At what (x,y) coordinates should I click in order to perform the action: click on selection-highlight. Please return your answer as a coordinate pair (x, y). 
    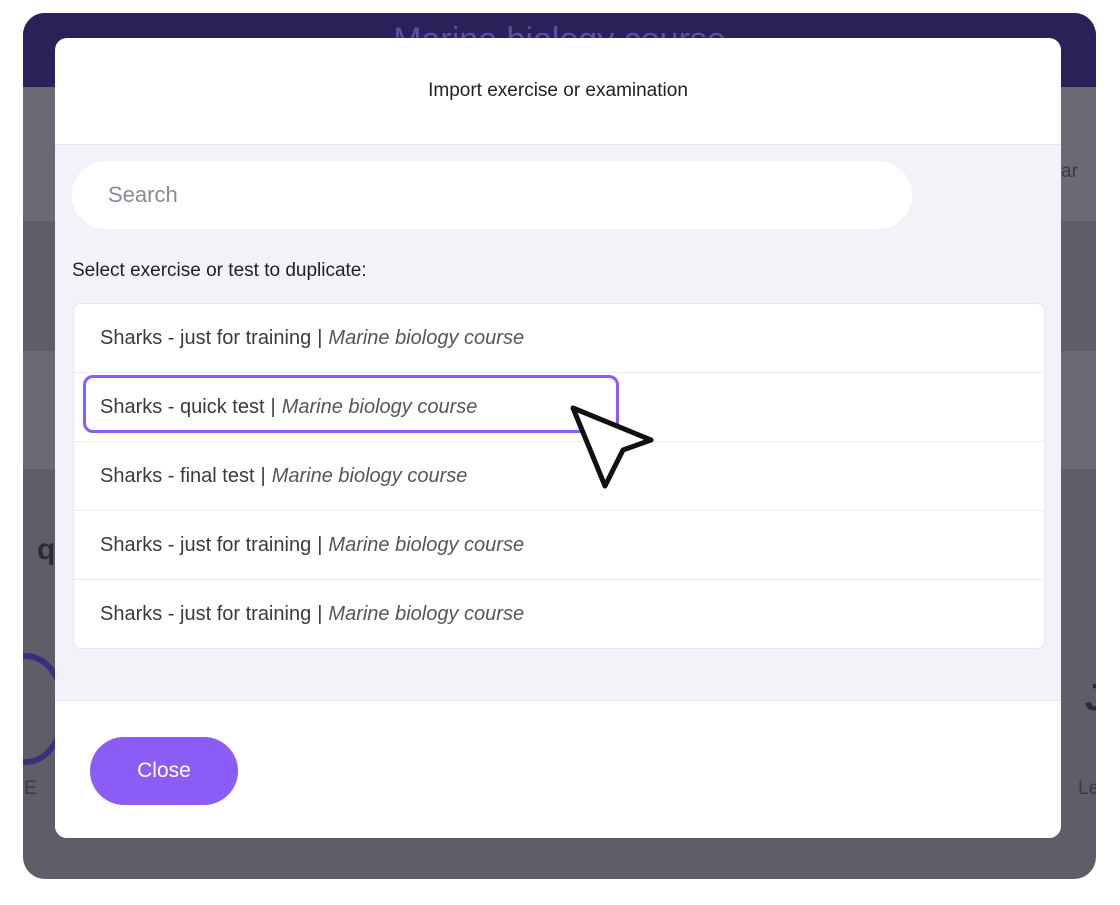
    Looking at the image, I should click on (351, 404).